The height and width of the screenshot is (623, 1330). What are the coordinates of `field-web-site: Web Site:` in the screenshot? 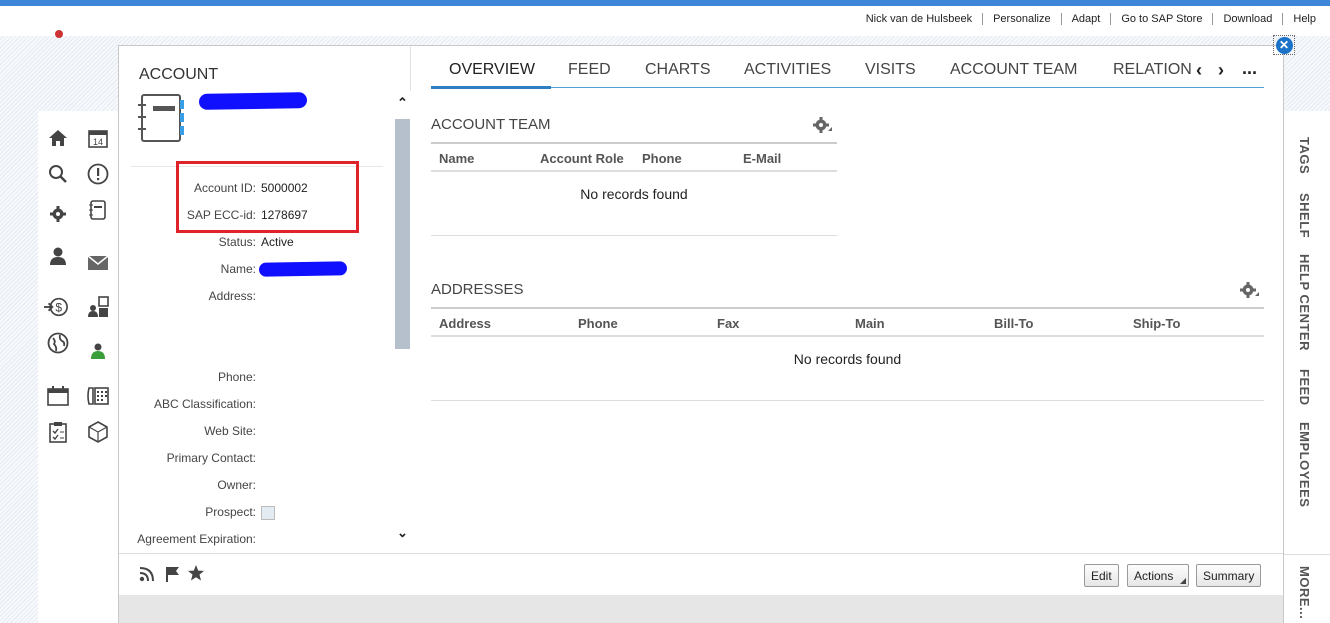 It's located at (264, 432).